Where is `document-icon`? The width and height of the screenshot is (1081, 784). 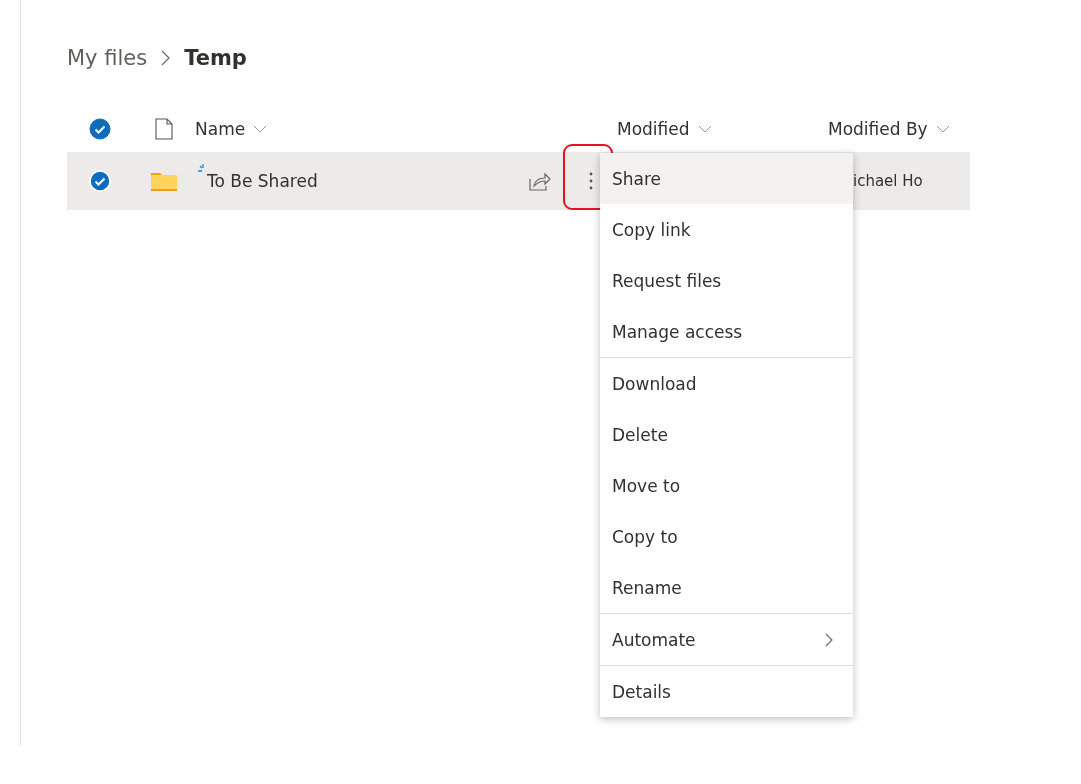 document-icon is located at coordinates (164, 129).